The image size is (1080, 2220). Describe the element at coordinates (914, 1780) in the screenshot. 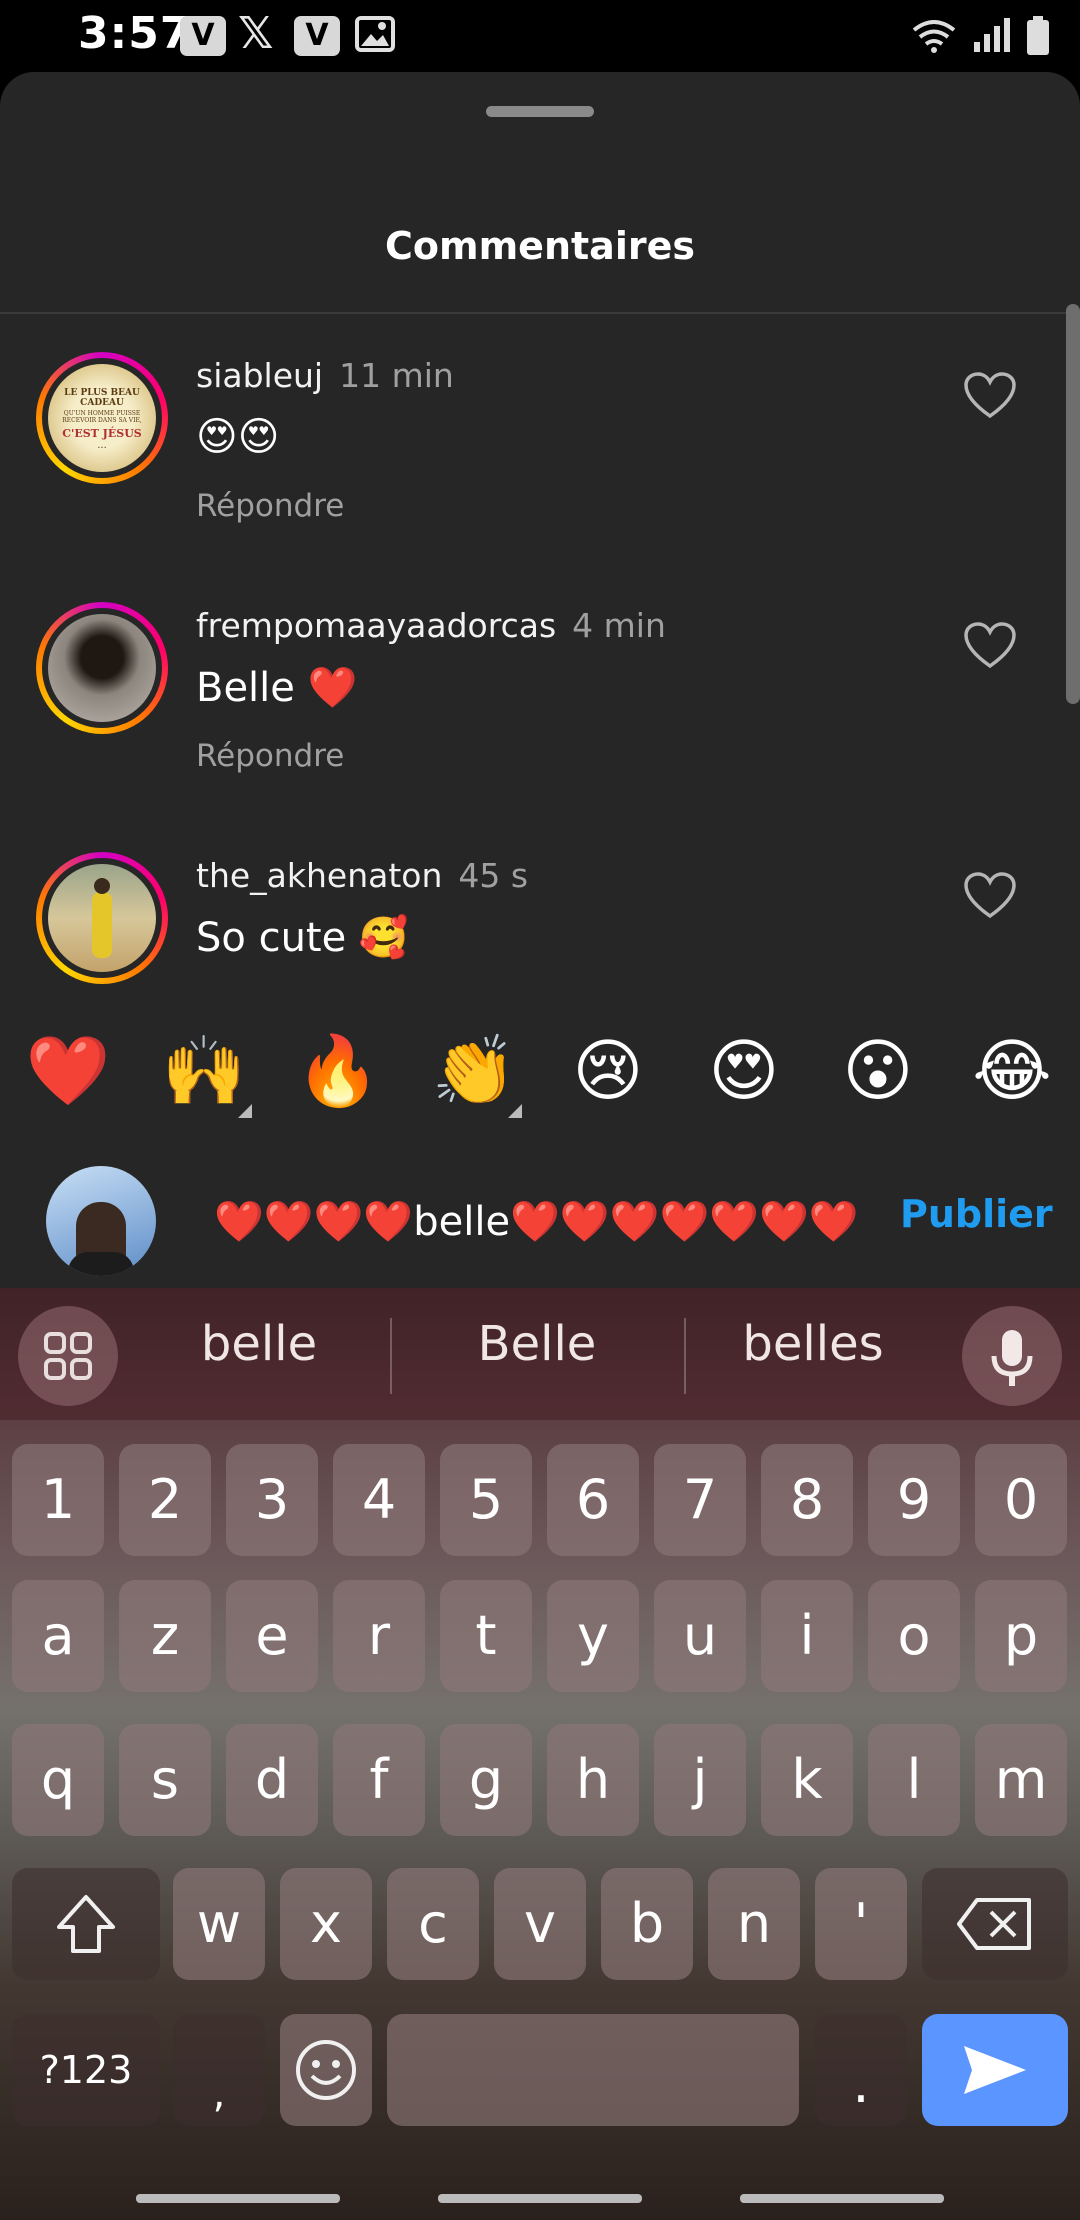

I see `key-l: l` at that location.